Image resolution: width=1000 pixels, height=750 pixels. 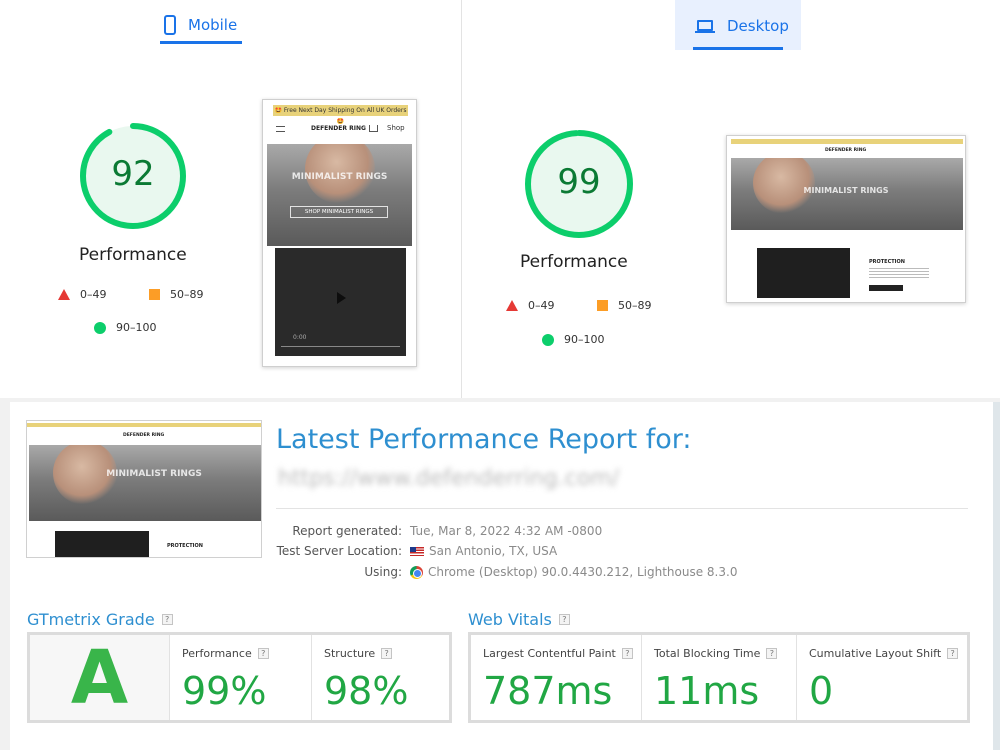 What do you see at coordinates (373, 128) in the screenshot?
I see `mobile-shot-cart-icon` at bounding box center [373, 128].